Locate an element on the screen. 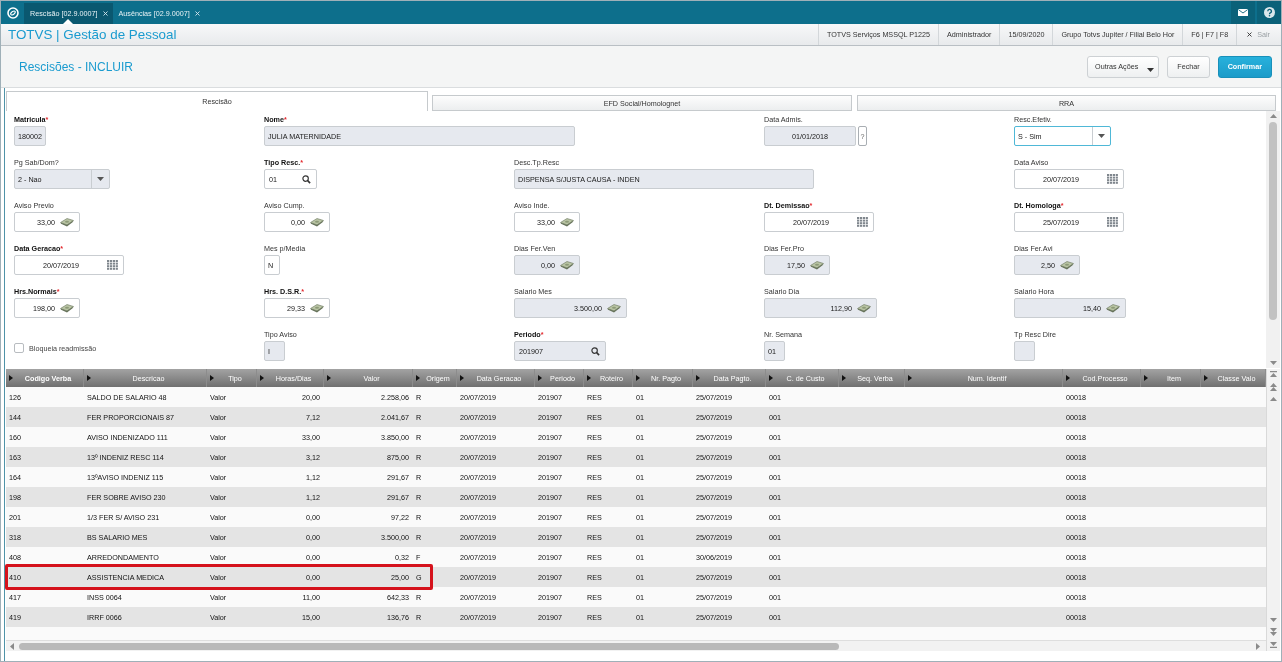 This screenshot has height=662, width=1282. double-arrow-down-icon is located at coordinates (1273, 632).